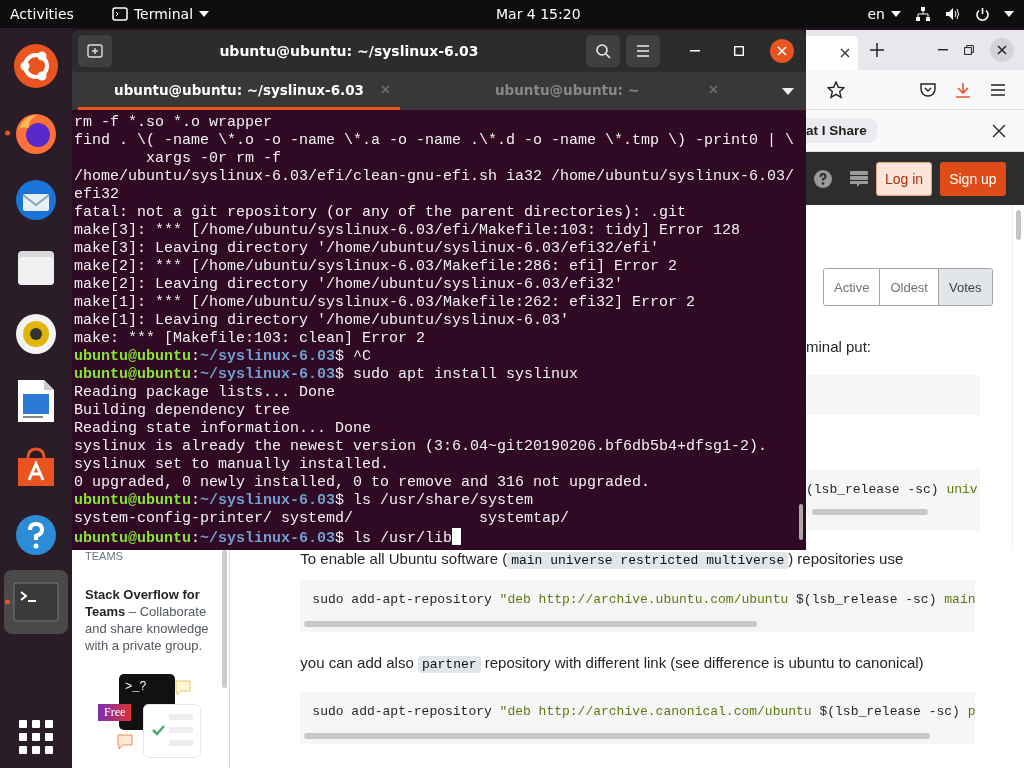  What do you see at coordinates (268, 538) in the screenshot?
I see `terminal-prompt-line: ubuntu@ubuntu:~/syslinux-6.03$ ls /usr/lib` at bounding box center [268, 538].